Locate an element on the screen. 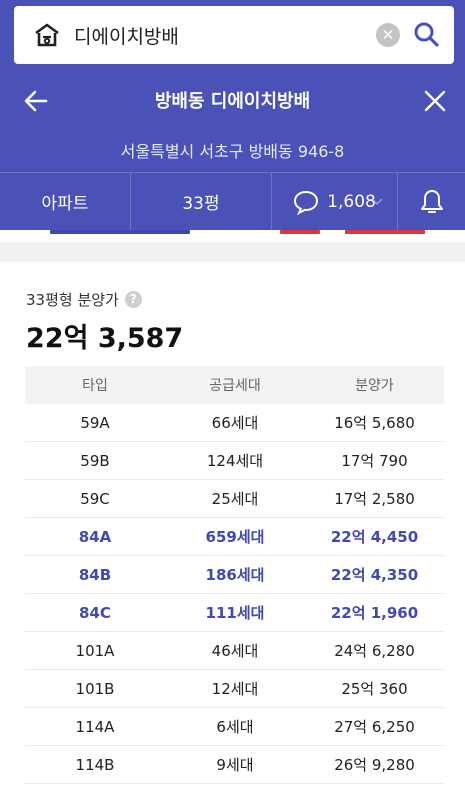  question-circle-icon: ? is located at coordinates (133, 299).